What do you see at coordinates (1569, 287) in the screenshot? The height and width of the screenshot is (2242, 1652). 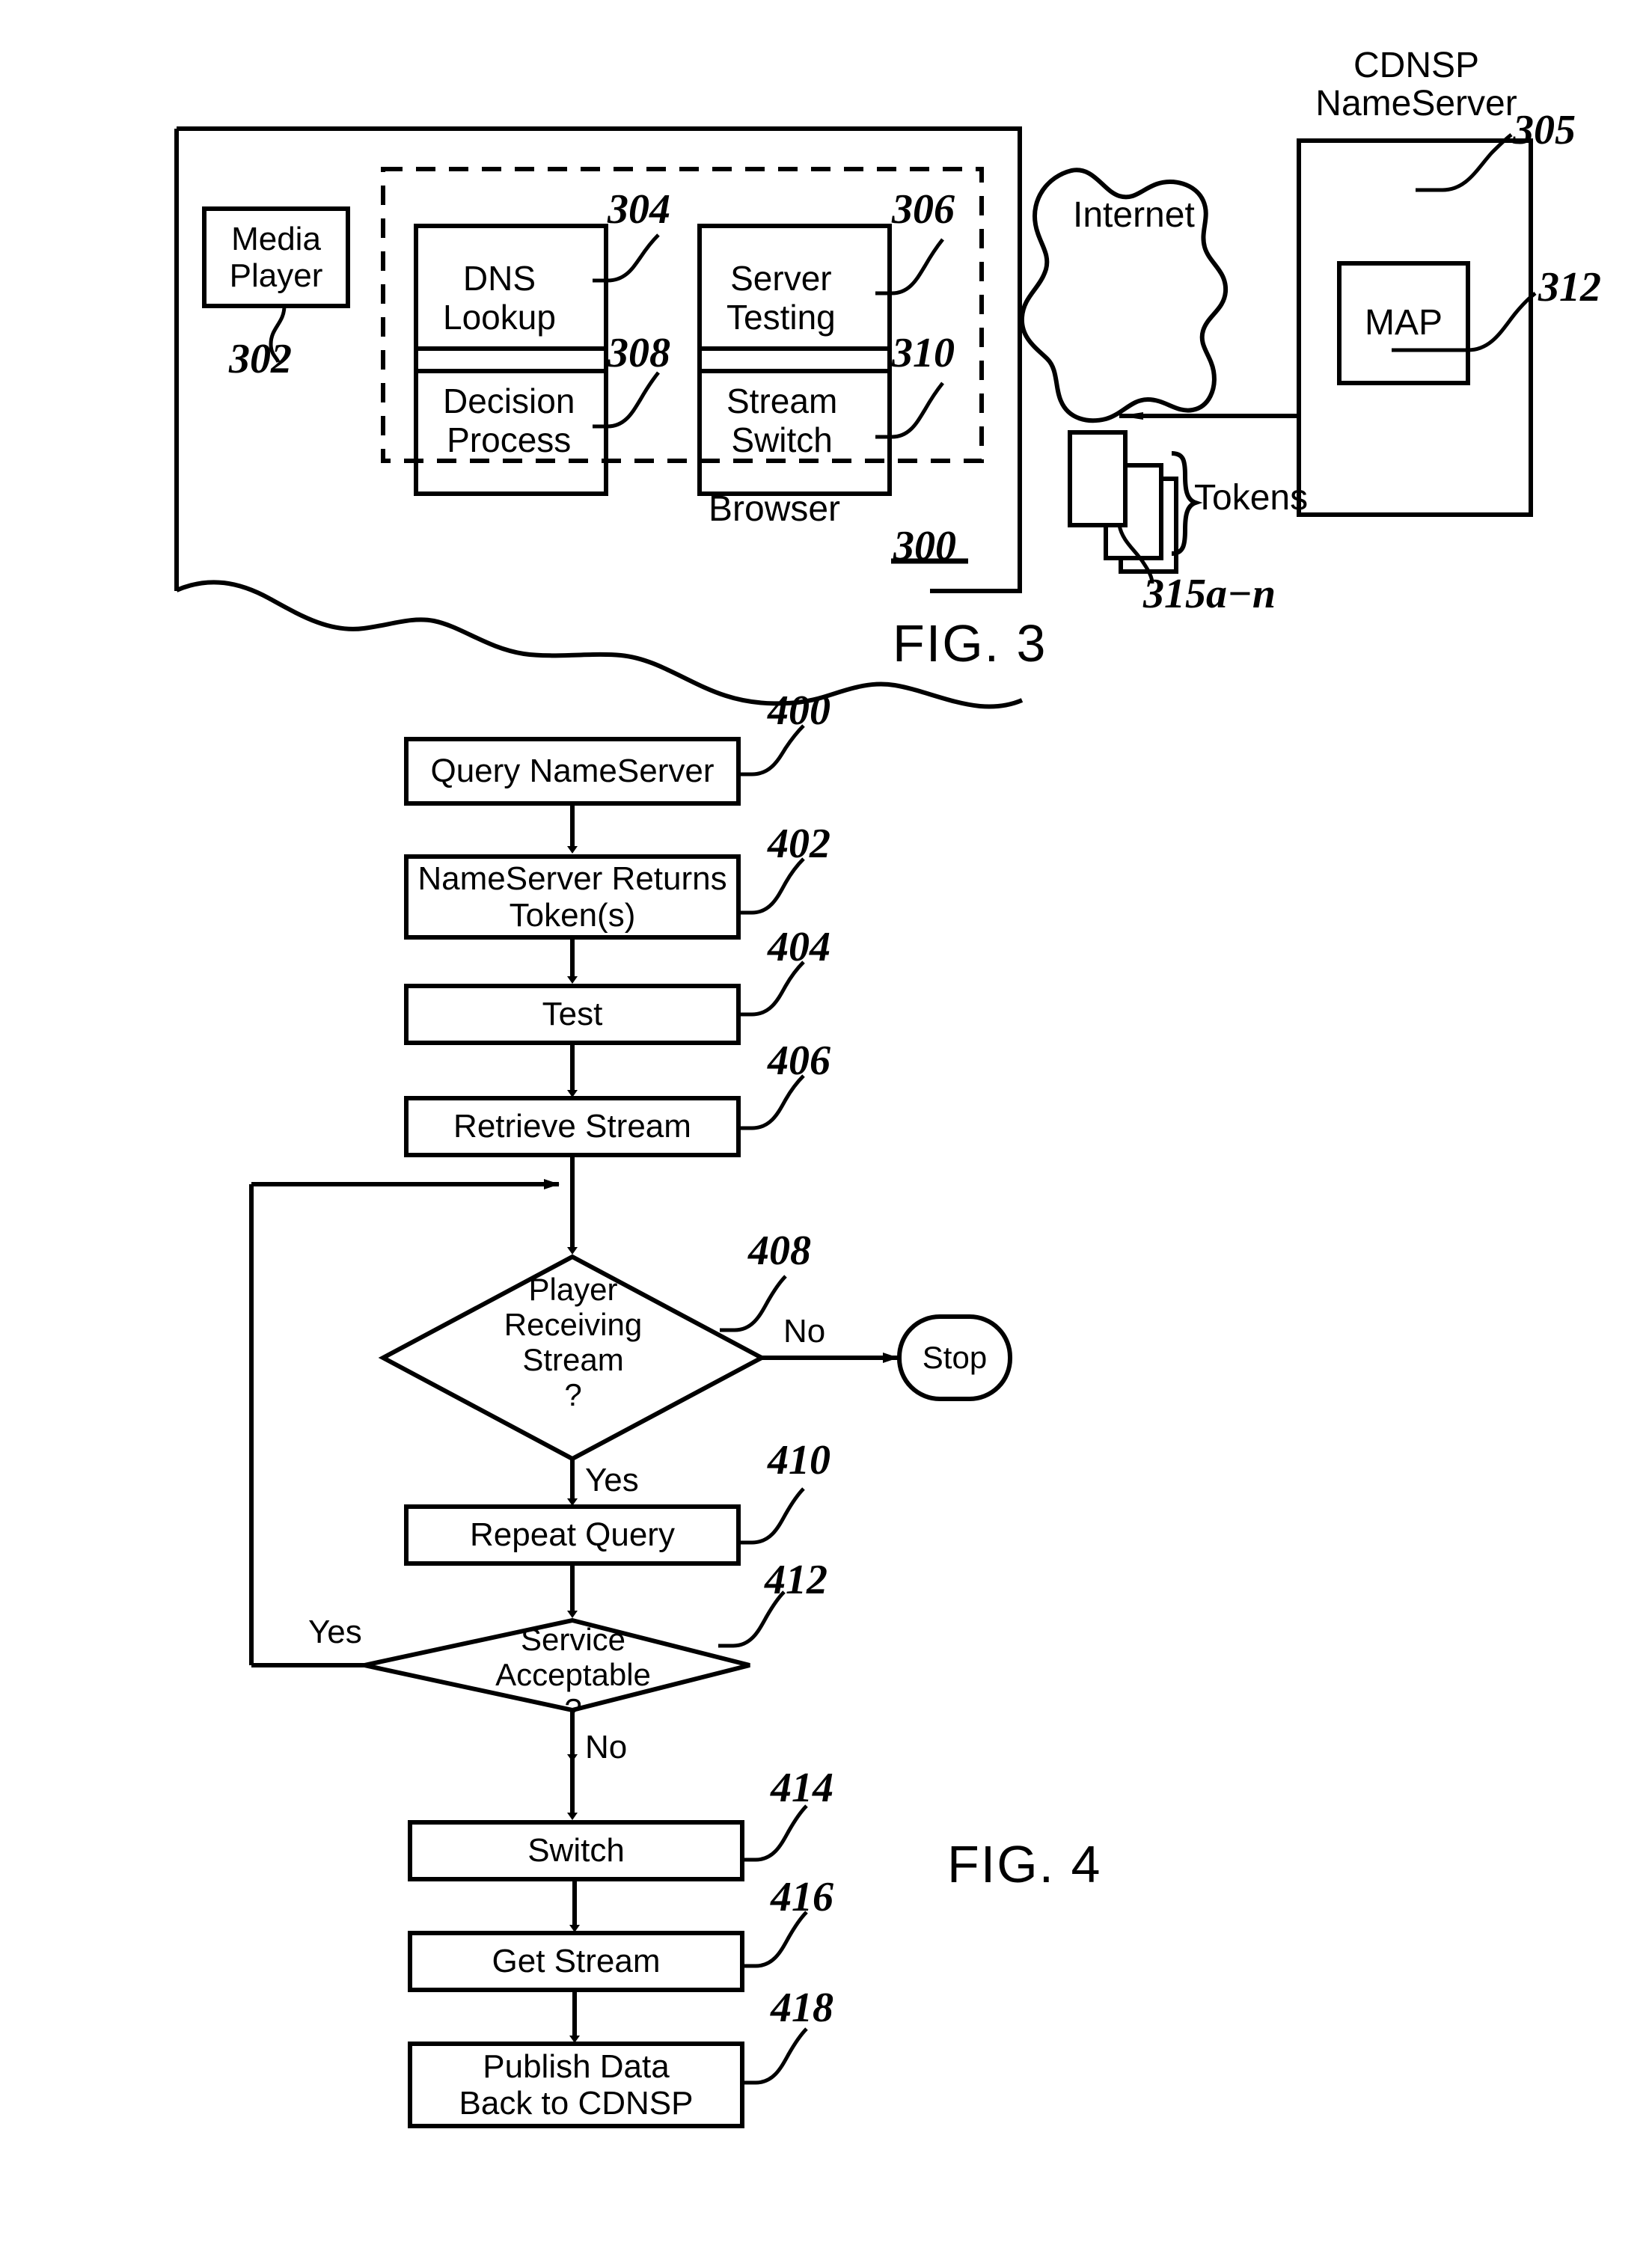 I see `fig3-ref-312: 312` at bounding box center [1569, 287].